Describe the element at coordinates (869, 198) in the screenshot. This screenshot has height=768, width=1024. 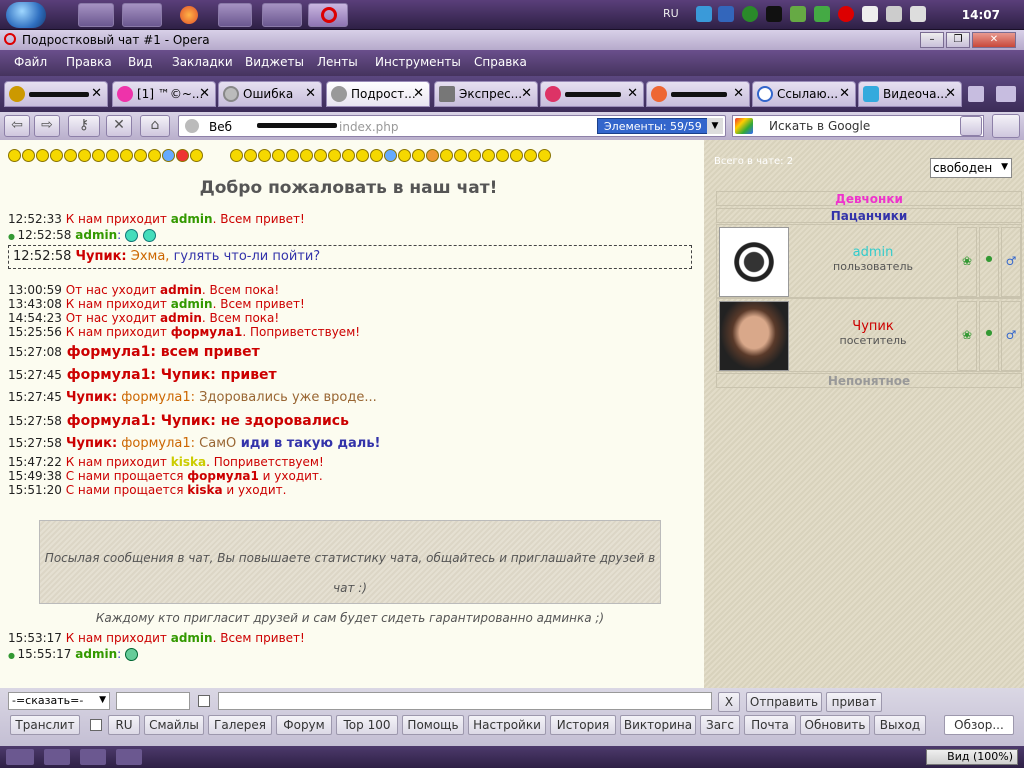
I see `category-girls: Девчонки` at that location.